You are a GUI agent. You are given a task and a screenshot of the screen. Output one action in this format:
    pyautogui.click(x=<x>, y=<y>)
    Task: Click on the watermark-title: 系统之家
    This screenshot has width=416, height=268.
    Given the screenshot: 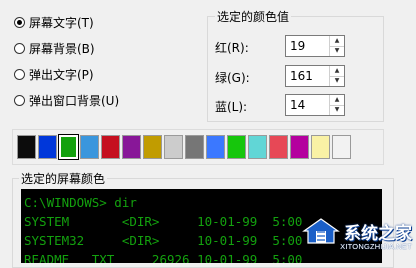 What is the action you would take?
    pyautogui.click(x=378, y=233)
    